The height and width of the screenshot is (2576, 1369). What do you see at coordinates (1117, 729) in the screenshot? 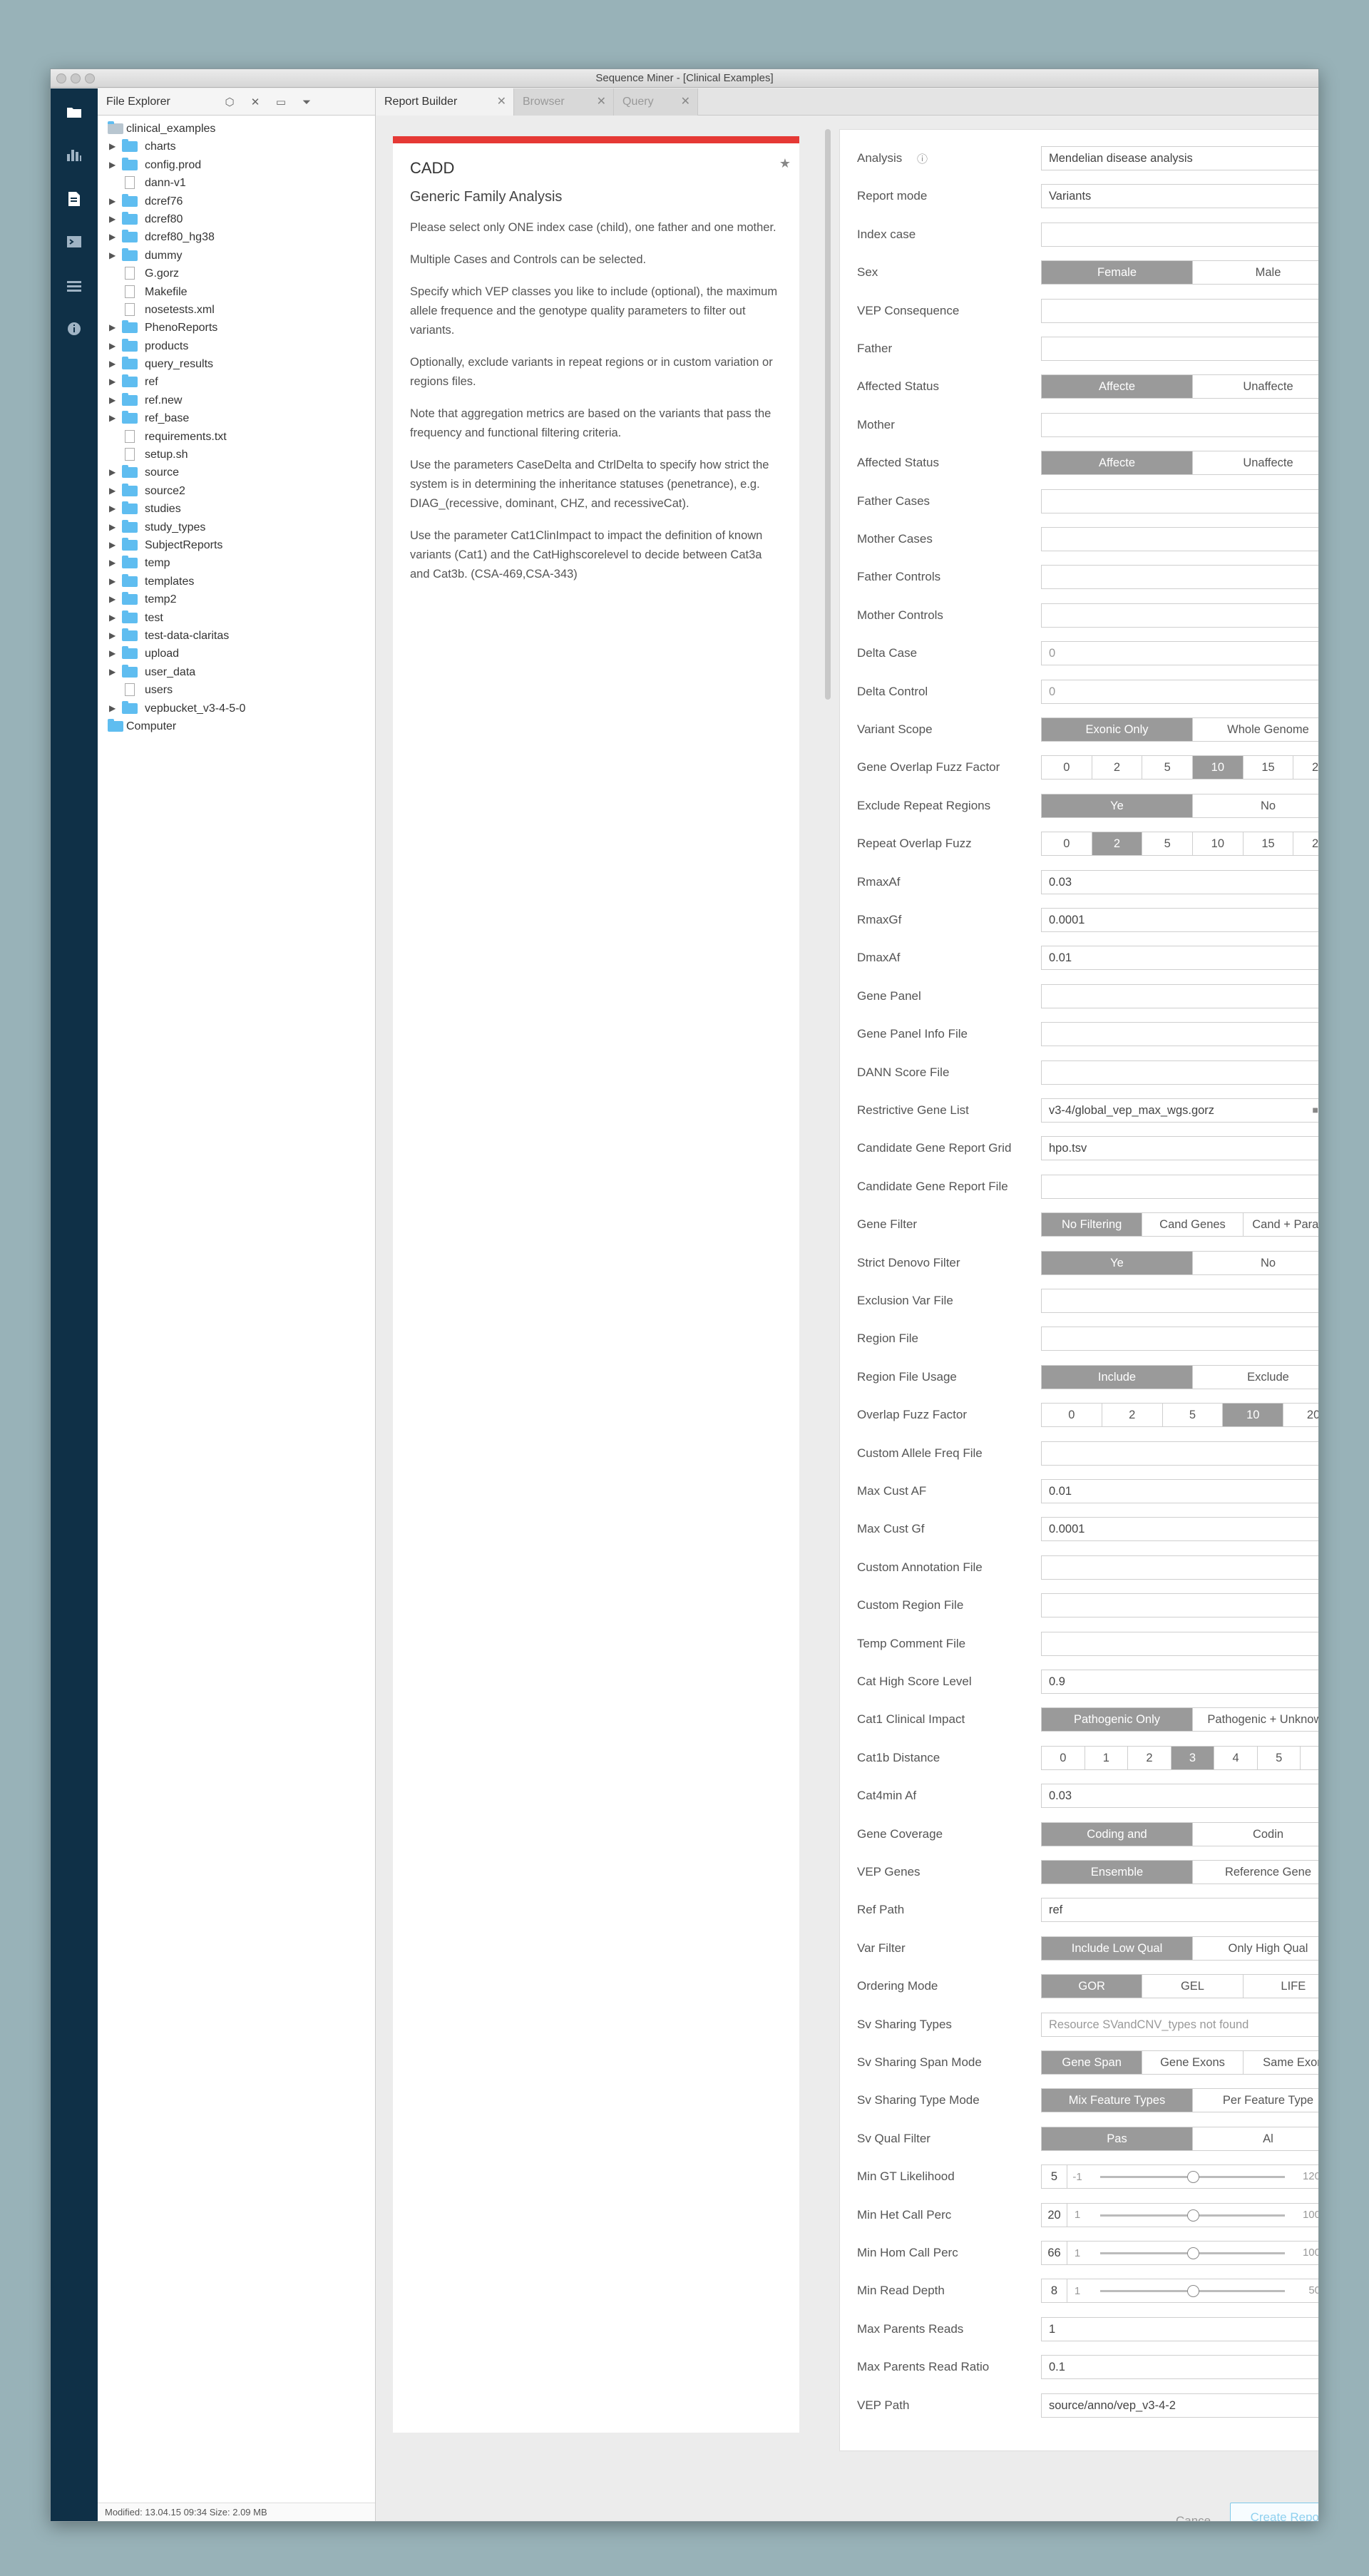
I see `segment-option: Exonic Only` at bounding box center [1117, 729].